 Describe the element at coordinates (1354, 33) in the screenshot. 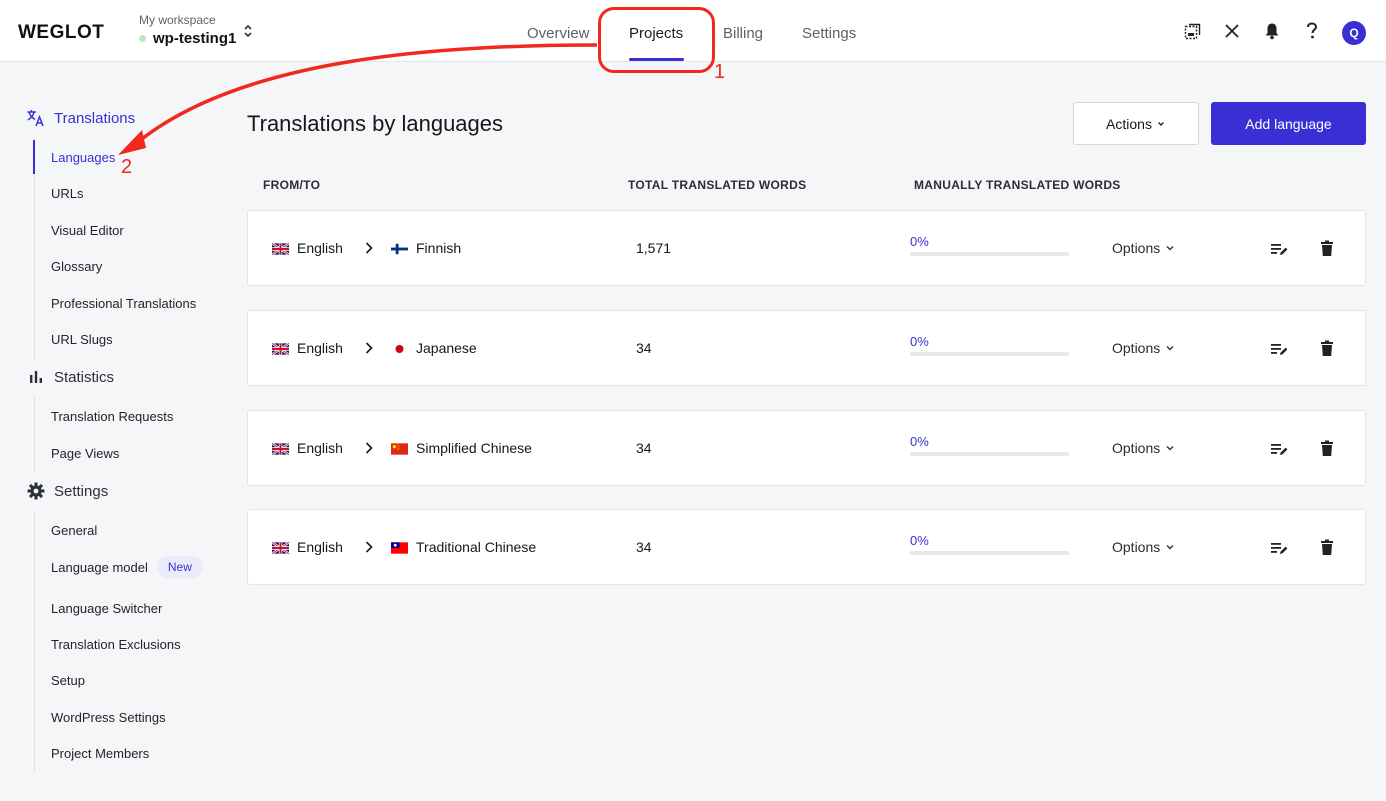

I see `avatar: Q` at that location.